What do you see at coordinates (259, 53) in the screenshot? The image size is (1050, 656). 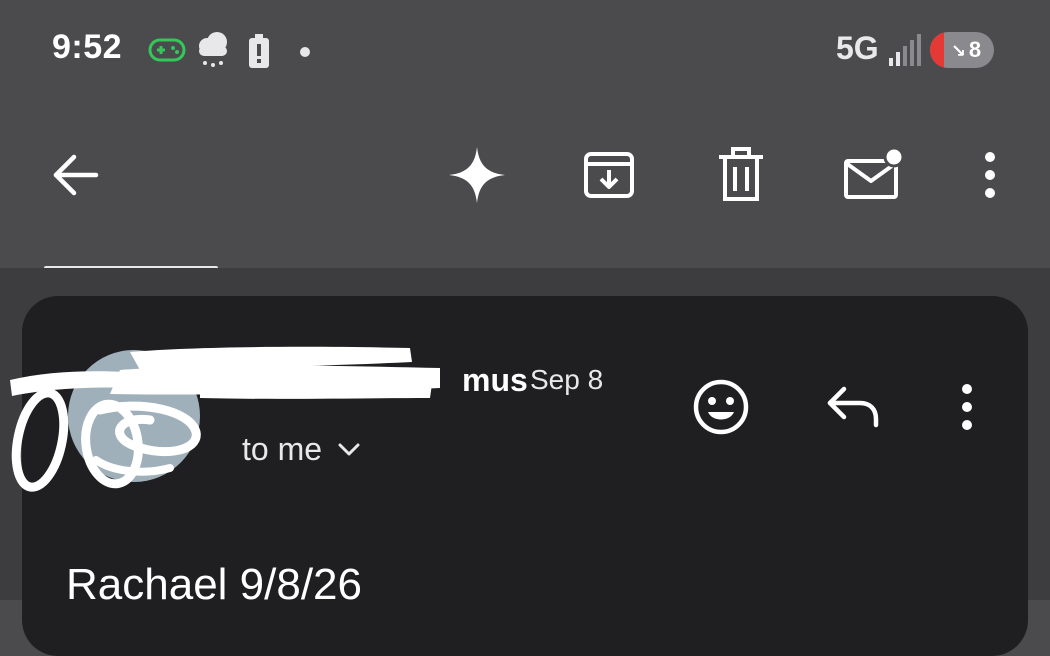 I see `battery-alert-icon` at bounding box center [259, 53].